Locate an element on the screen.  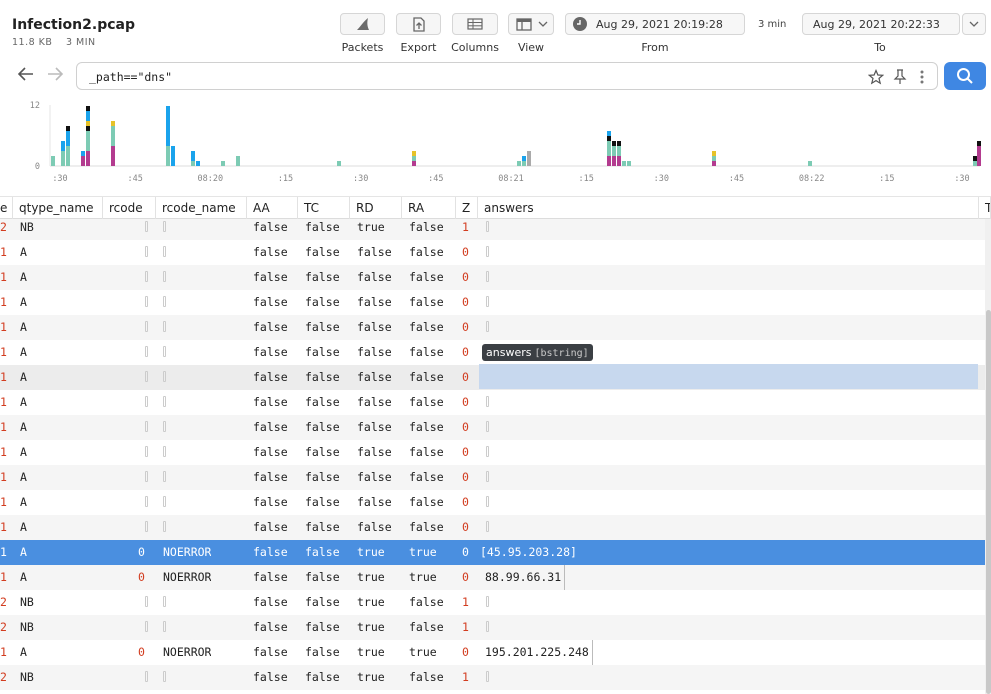
cell-e: 2 is located at coordinates (3, 627).